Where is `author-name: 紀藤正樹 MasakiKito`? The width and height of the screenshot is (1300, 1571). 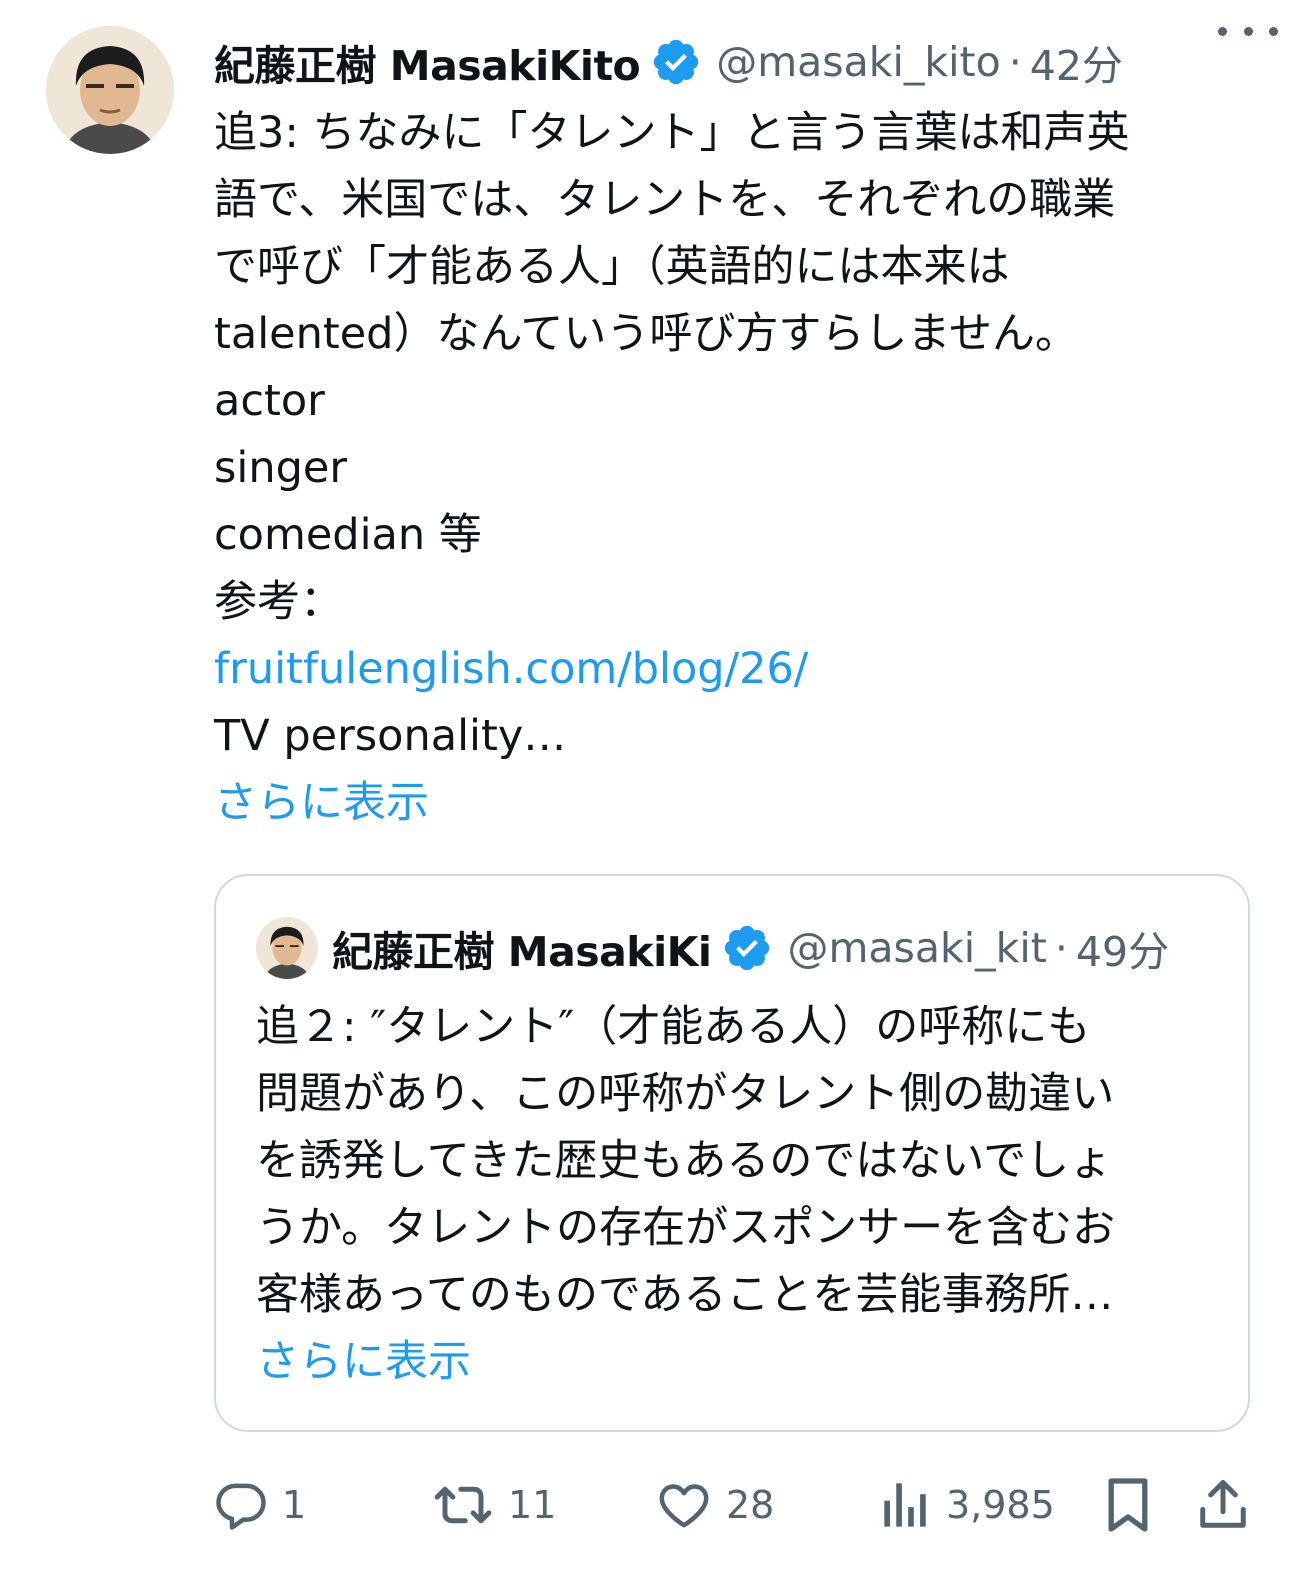 author-name: 紀藤正樹 MasakiKito is located at coordinates (427, 62).